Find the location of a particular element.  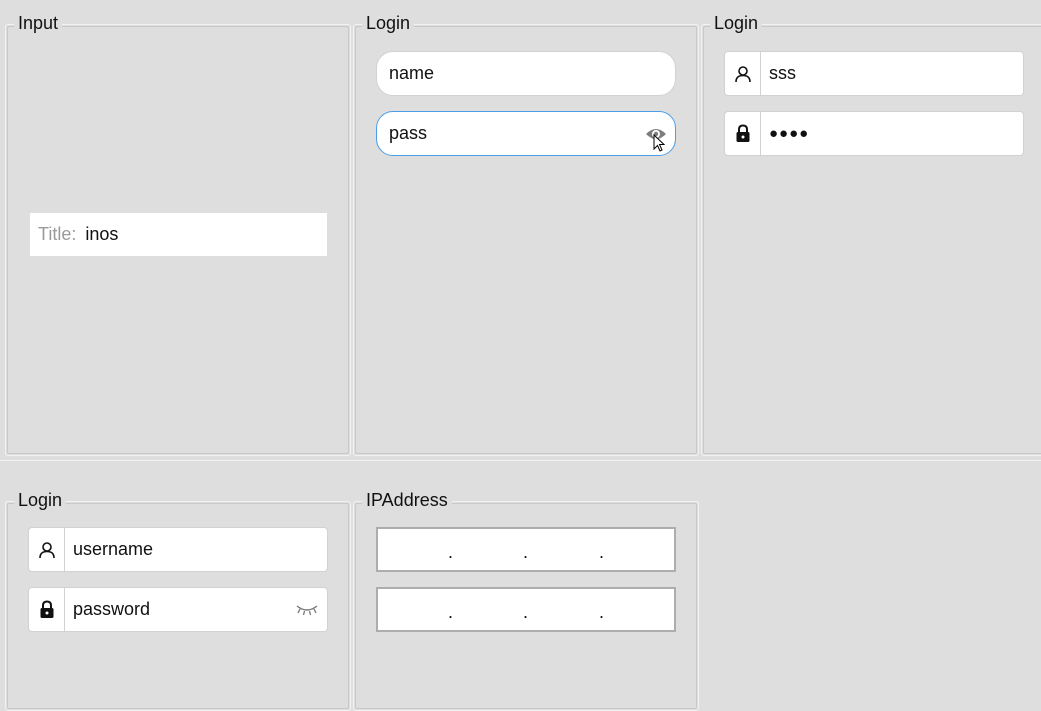

user-input: sss is located at coordinates (874, 73).